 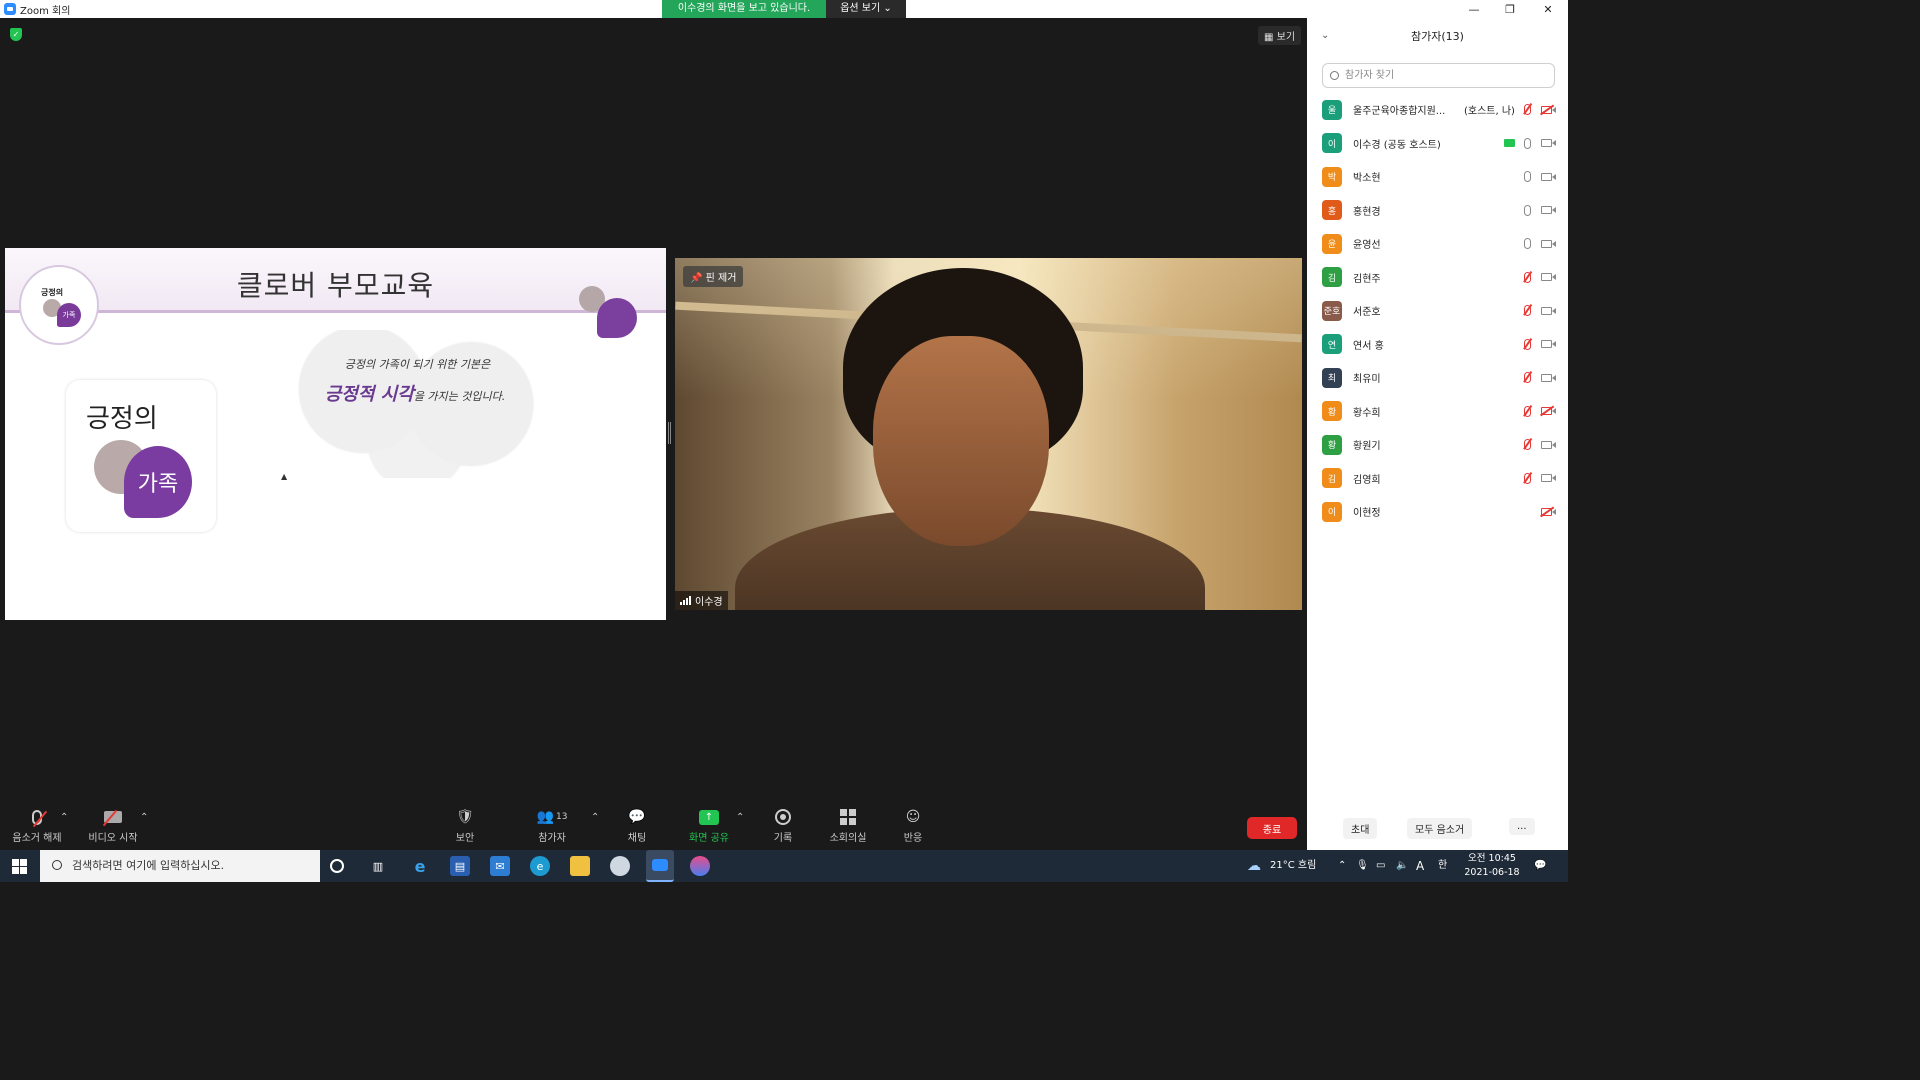 What do you see at coordinates (1332, 176) in the screenshot?
I see `participant-avatar: 박` at bounding box center [1332, 176].